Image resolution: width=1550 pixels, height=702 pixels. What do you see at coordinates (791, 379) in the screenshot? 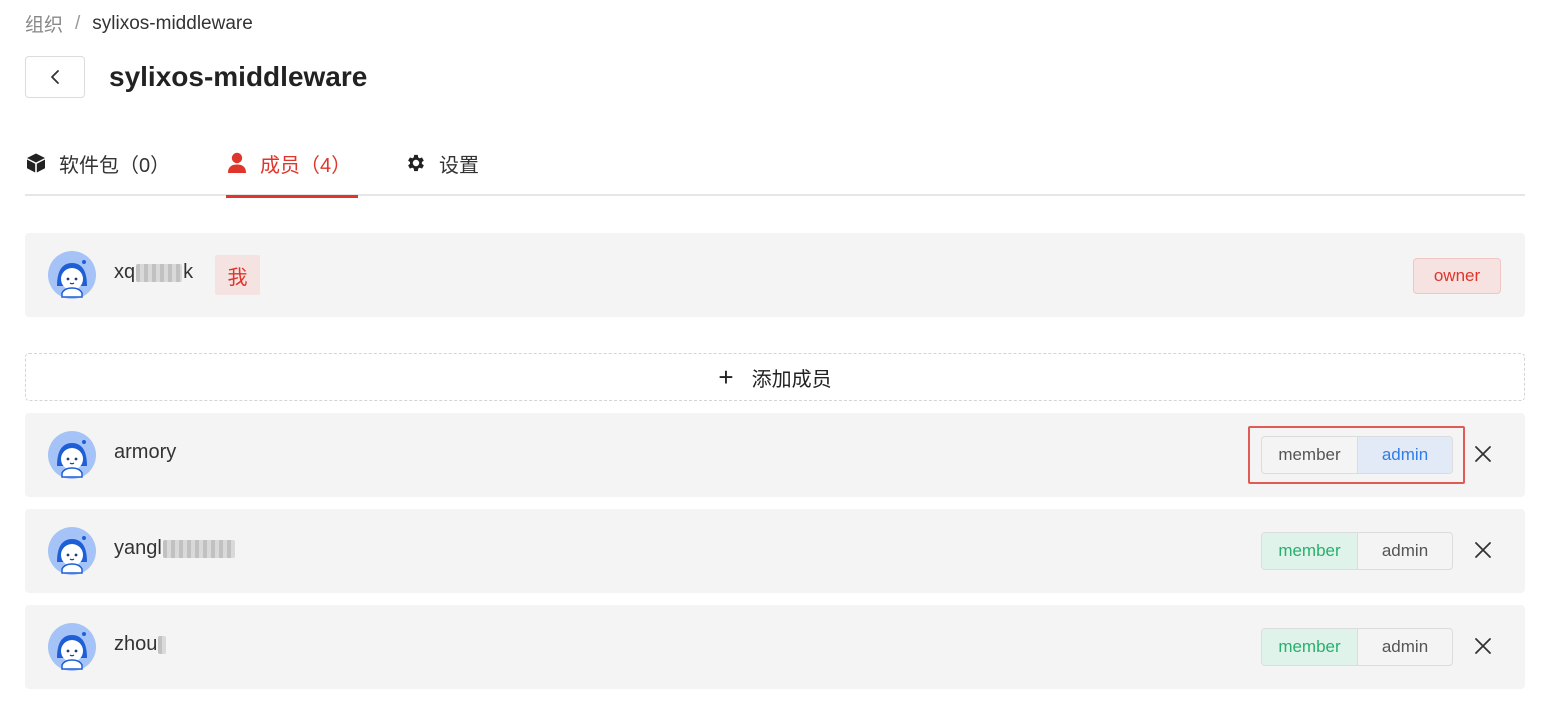
I see `add-member-label: 添加成员` at bounding box center [791, 379].